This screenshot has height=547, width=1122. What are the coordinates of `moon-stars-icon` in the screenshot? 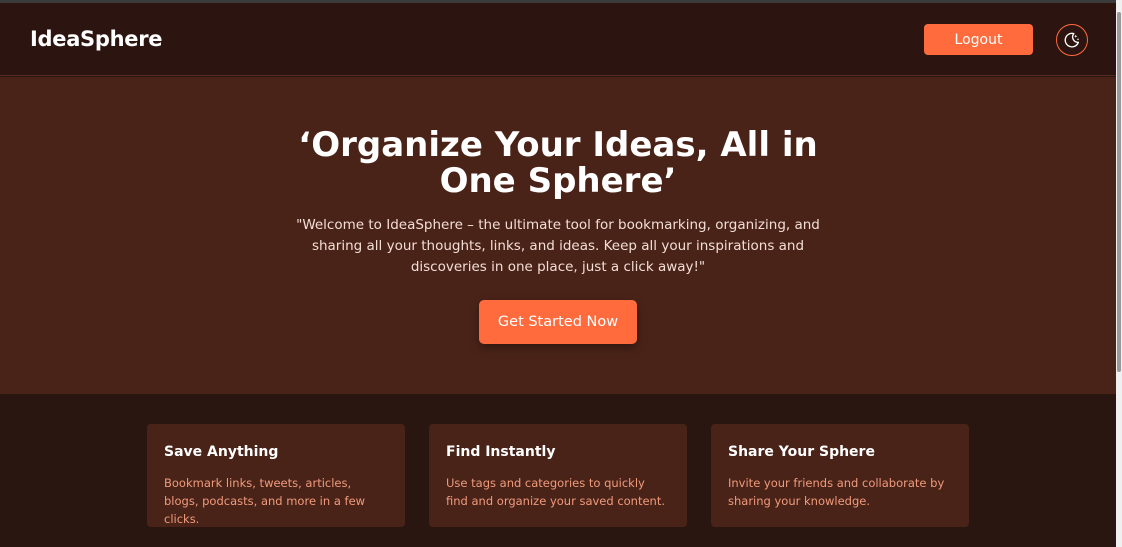 It's located at (1072, 40).